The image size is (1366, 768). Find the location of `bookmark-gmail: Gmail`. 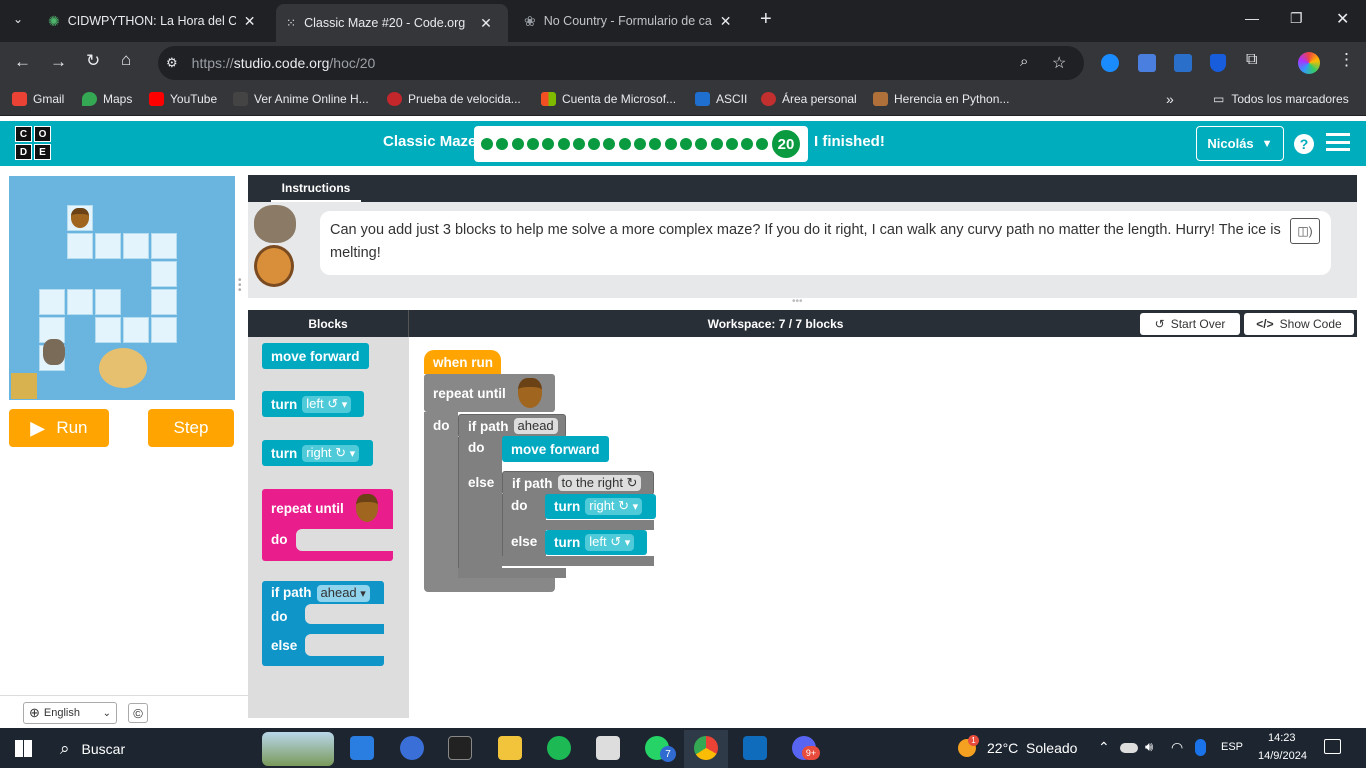

bookmark-gmail: Gmail is located at coordinates (38, 99).